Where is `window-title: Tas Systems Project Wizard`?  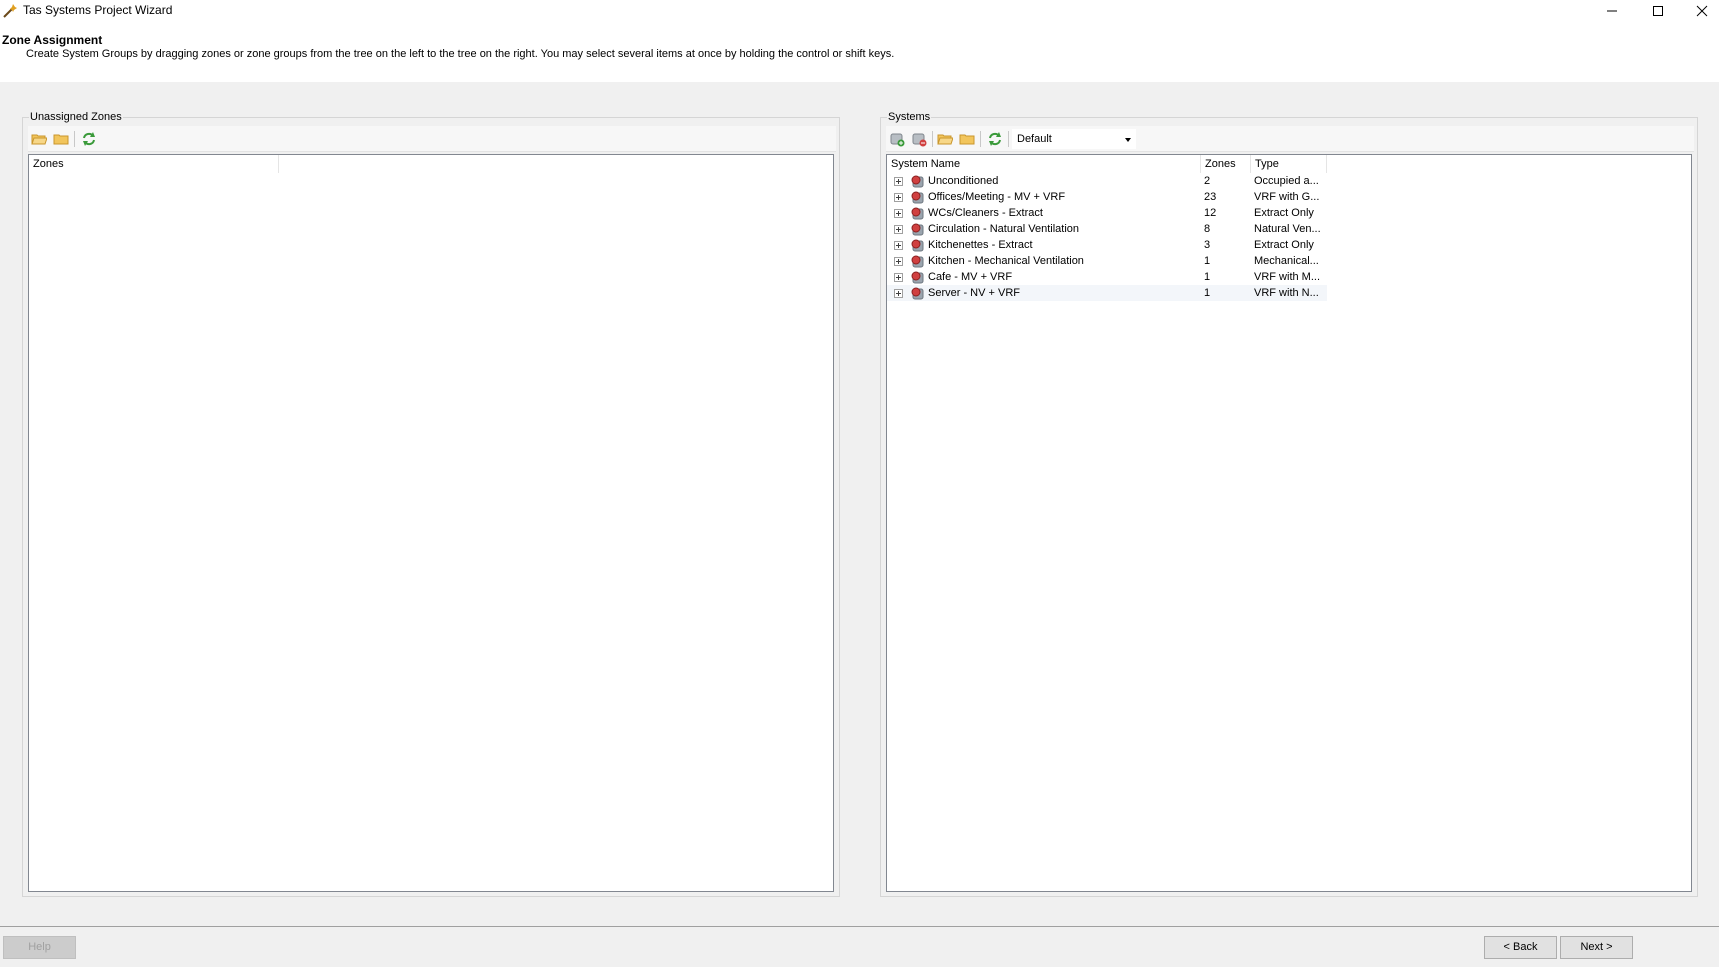 window-title: Tas Systems Project Wizard is located at coordinates (98, 10).